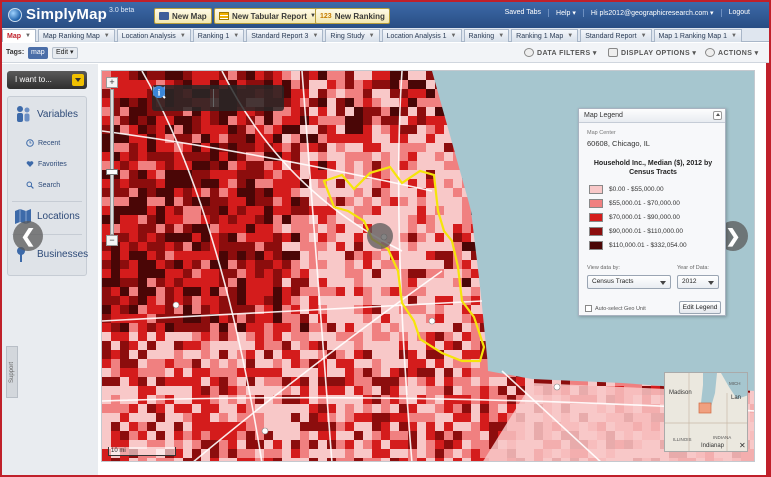 This screenshot has height=477, width=771. I want to click on info-icon: i, so click(212, 96).